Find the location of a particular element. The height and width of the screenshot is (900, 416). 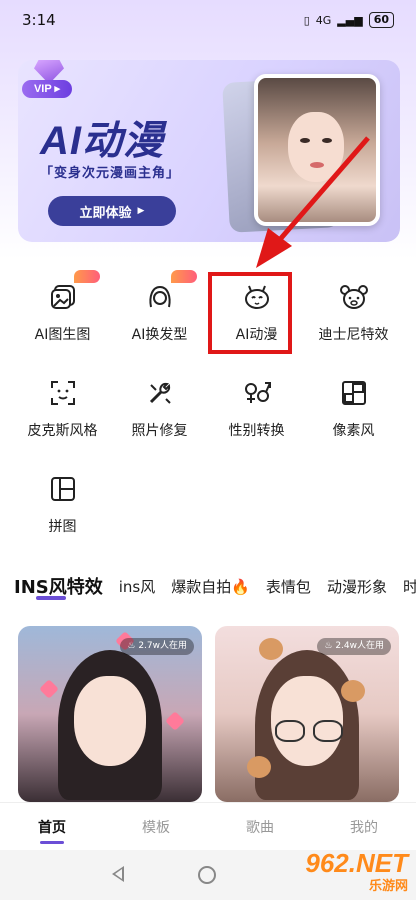

feature-label: 皮克斯风格 is located at coordinates (62, 431).